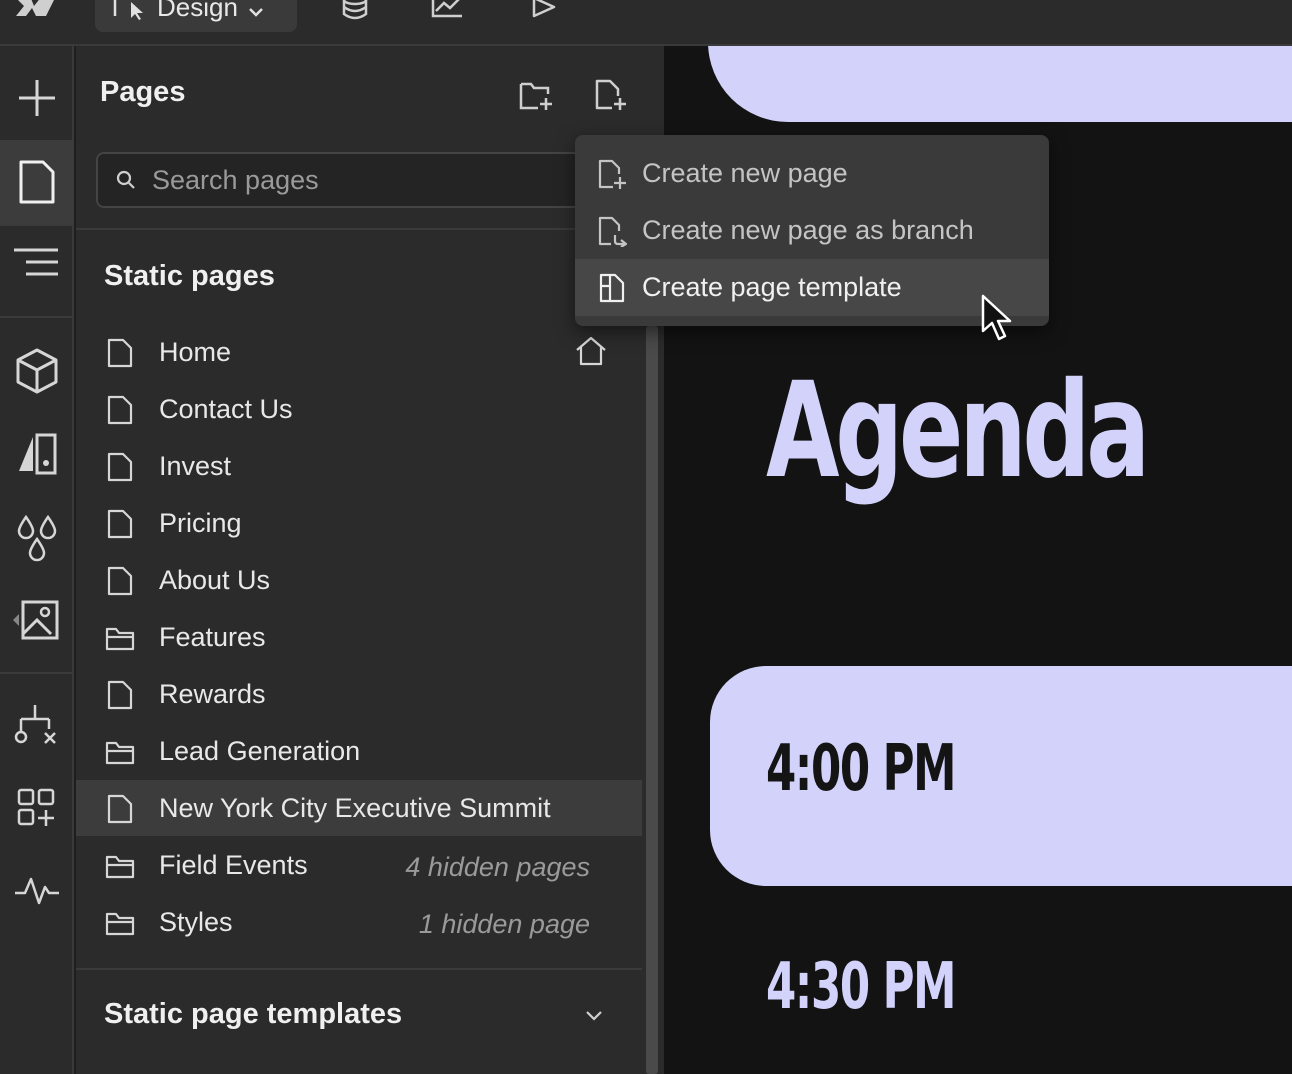  What do you see at coordinates (861, 769) in the screenshot?
I see `agenda-time-1: 4:00 PM` at bounding box center [861, 769].